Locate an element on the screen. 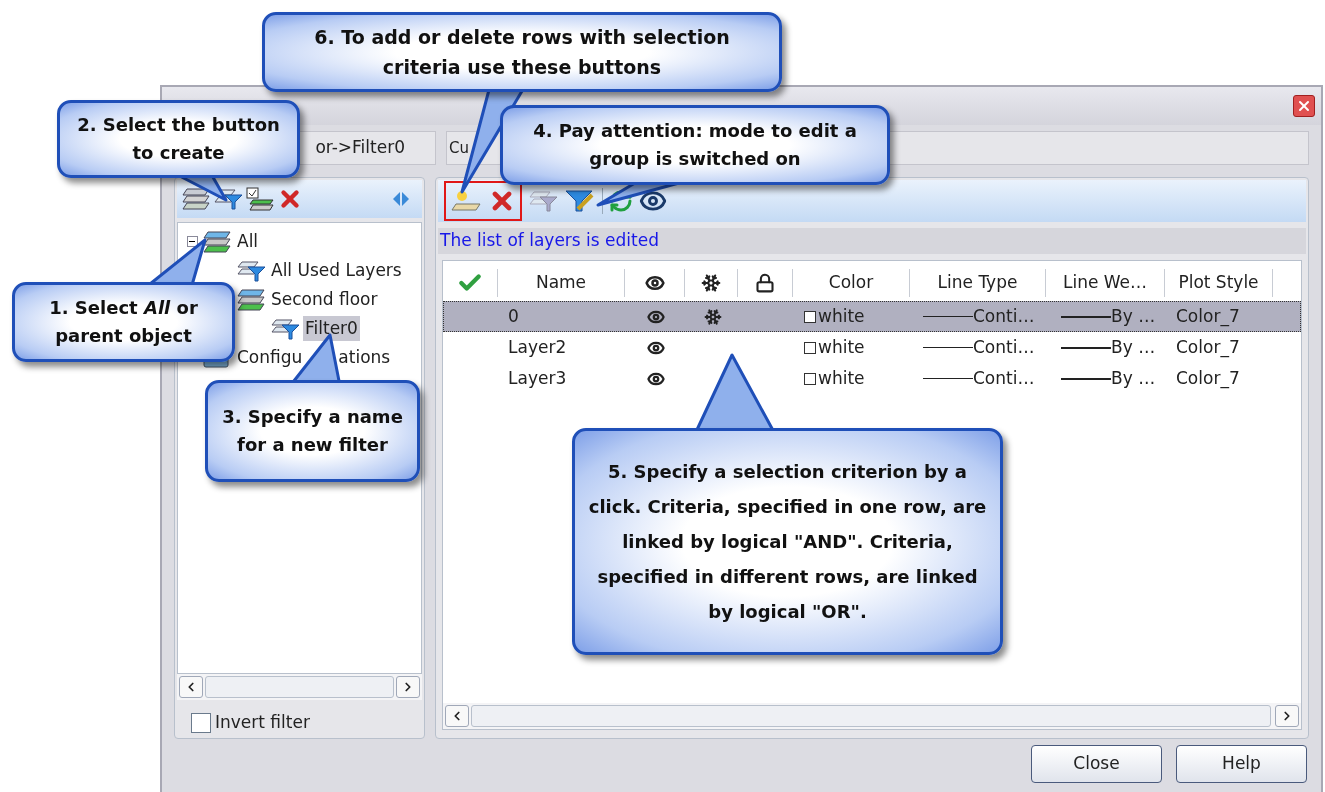 The width and height of the screenshot is (1325, 792). callout-text: 6. To add or delete rows with selection criteria use these buttons is located at coordinates (522, 52).